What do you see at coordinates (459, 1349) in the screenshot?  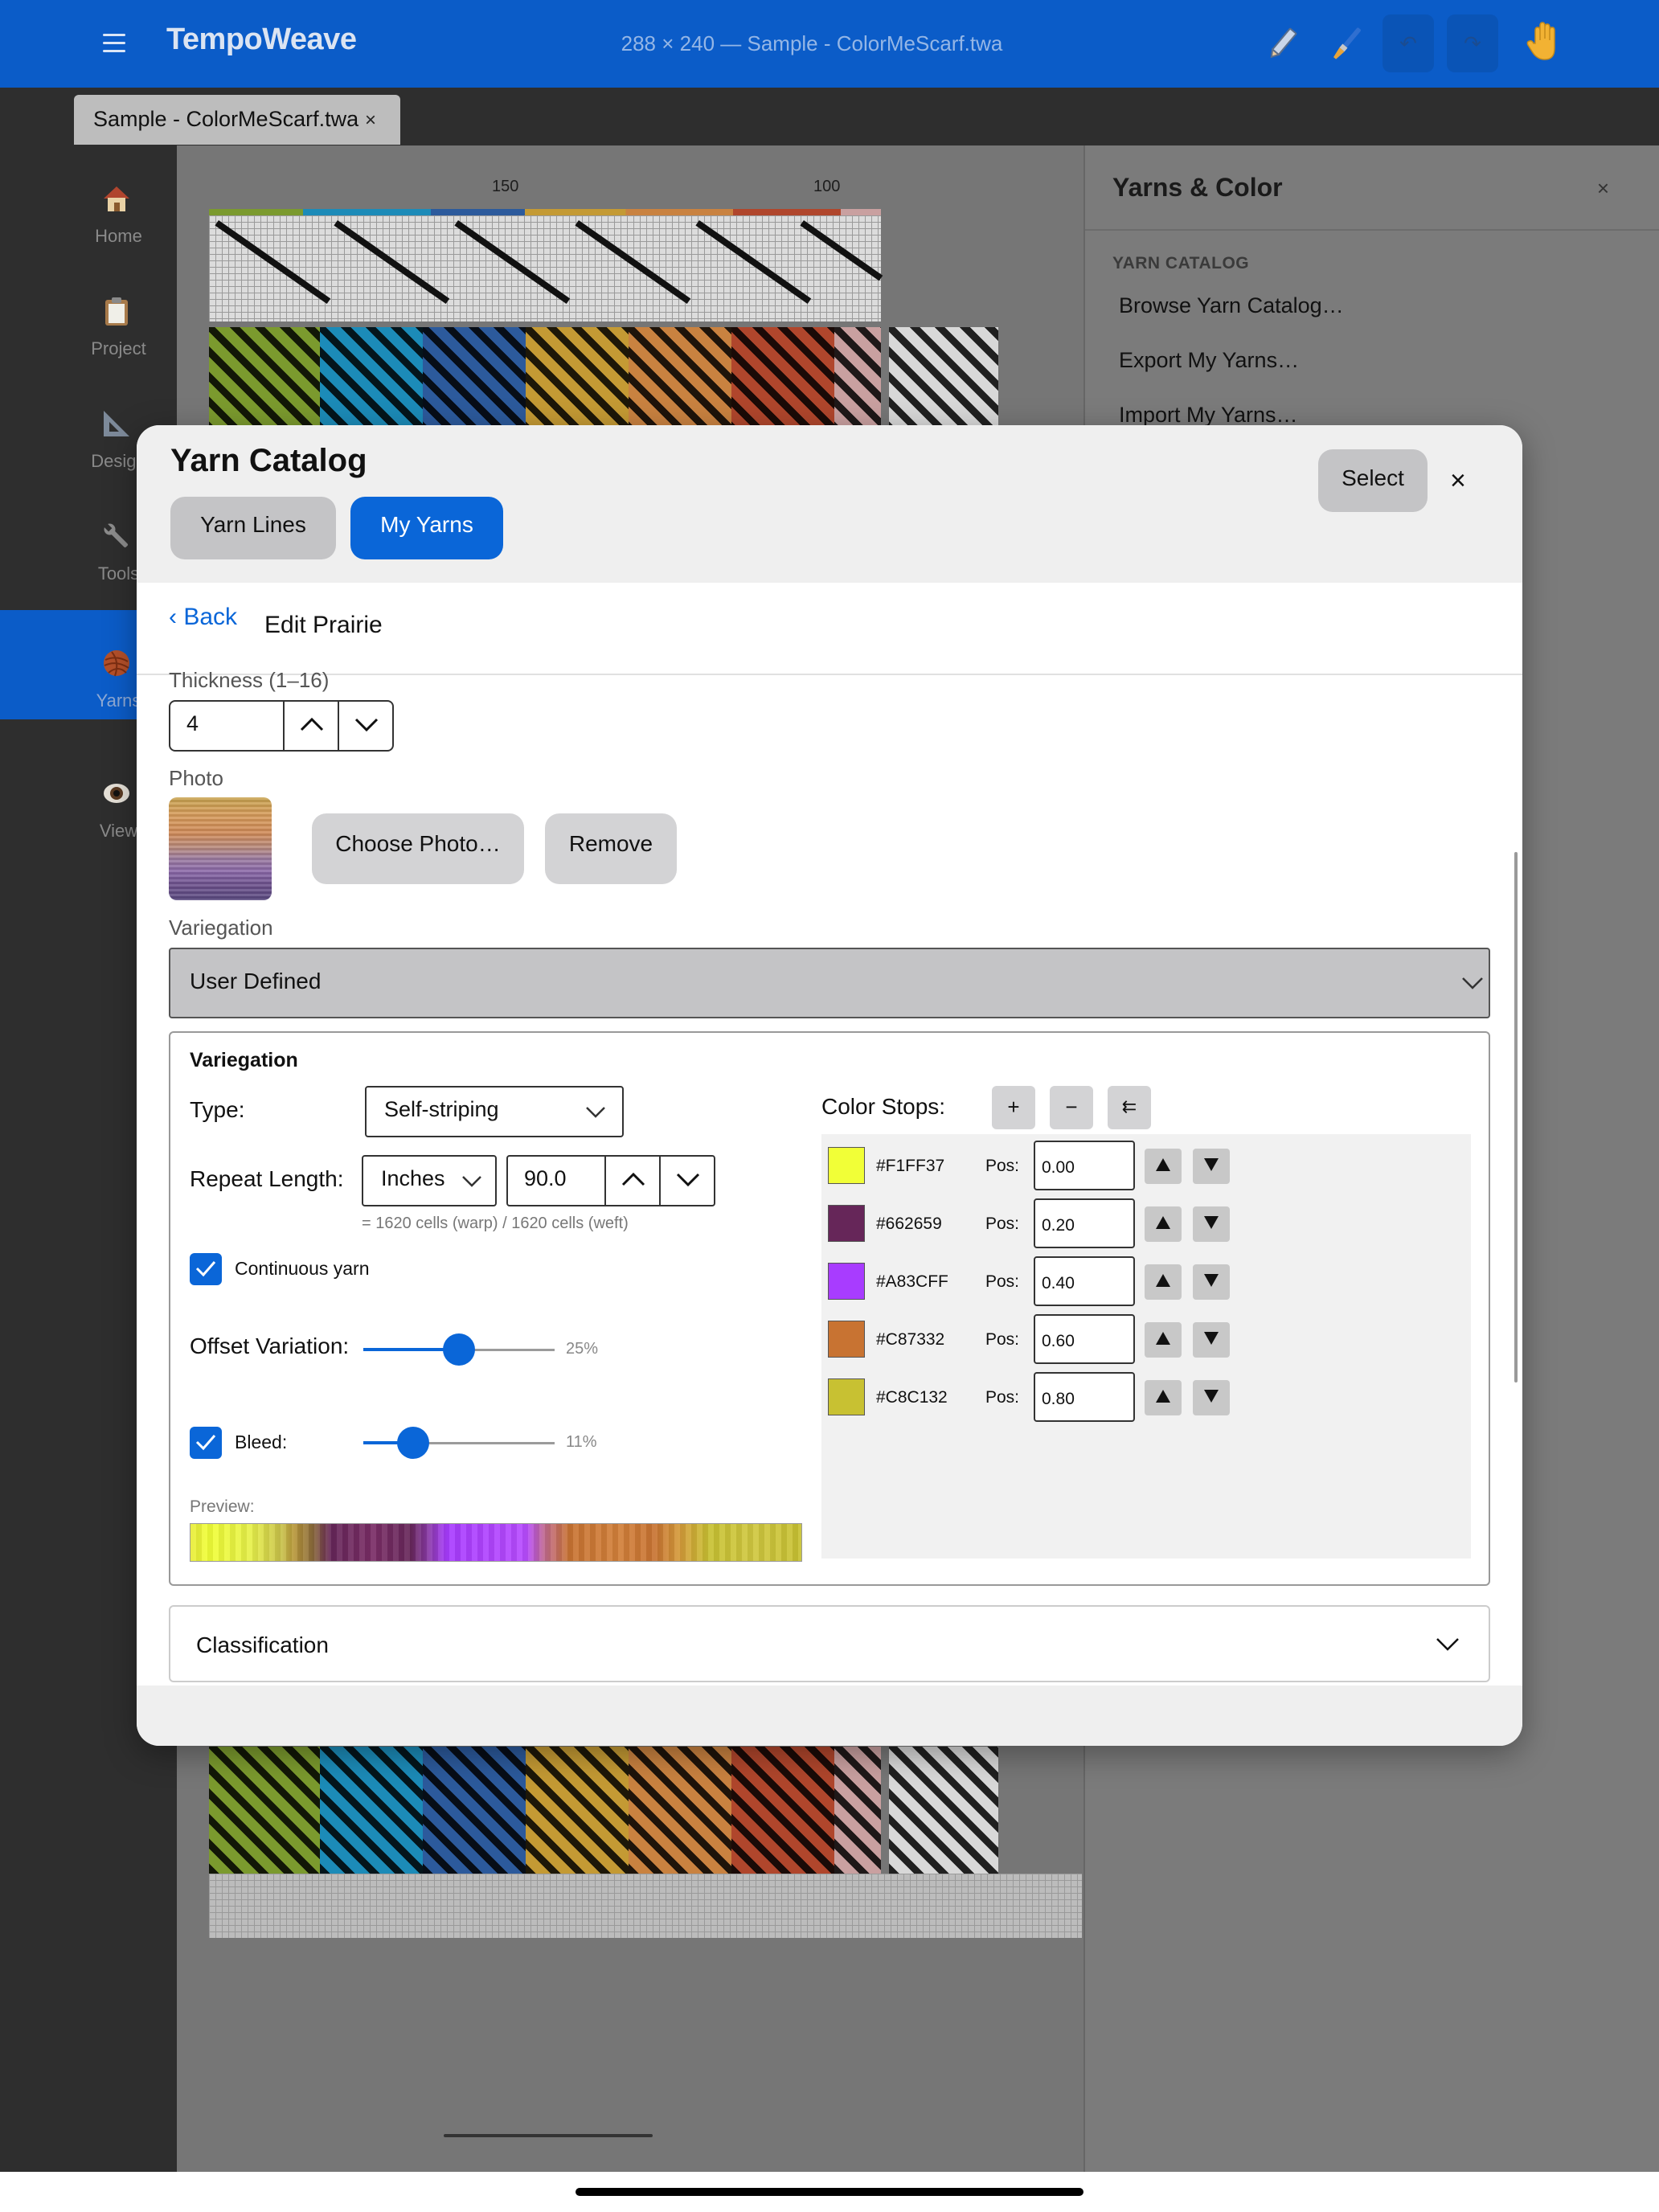 I see `offset-slider-thumb` at bounding box center [459, 1349].